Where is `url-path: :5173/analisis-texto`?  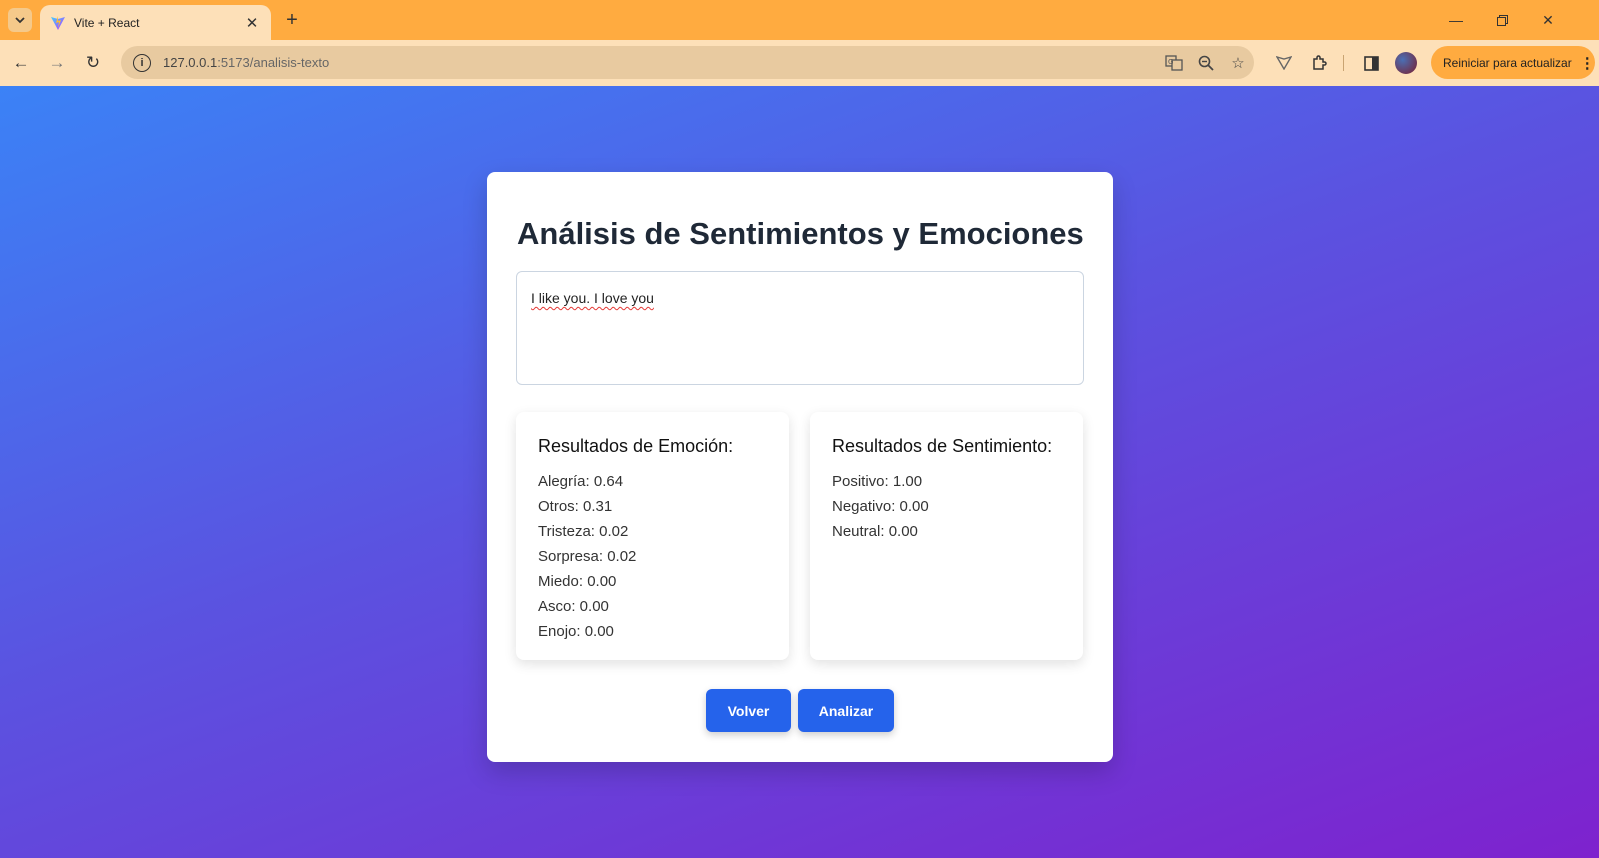
url-path: :5173/analisis-texto is located at coordinates (273, 62).